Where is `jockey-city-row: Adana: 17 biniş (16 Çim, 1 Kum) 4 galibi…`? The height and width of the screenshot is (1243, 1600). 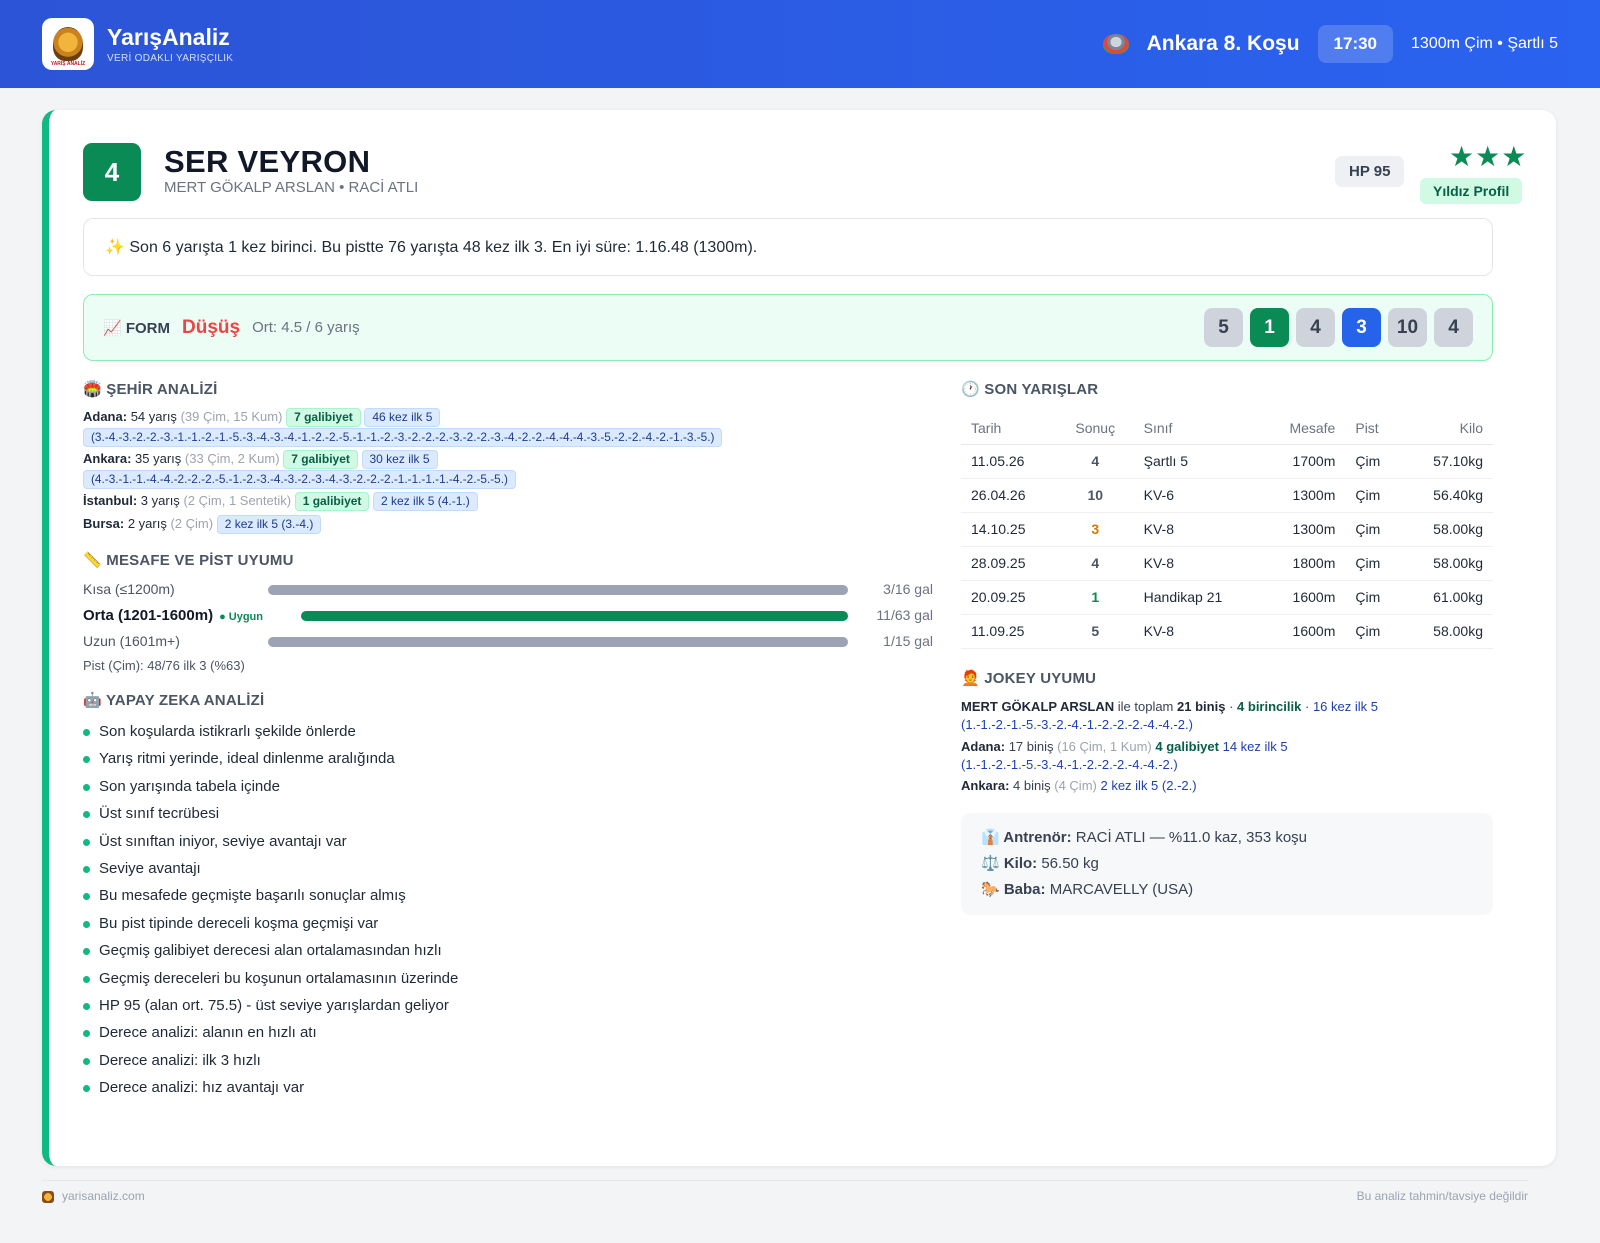 jockey-city-row: Adana: 17 biniş (16 Çim, 1 Kum) 4 galibi… is located at coordinates (1227, 756).